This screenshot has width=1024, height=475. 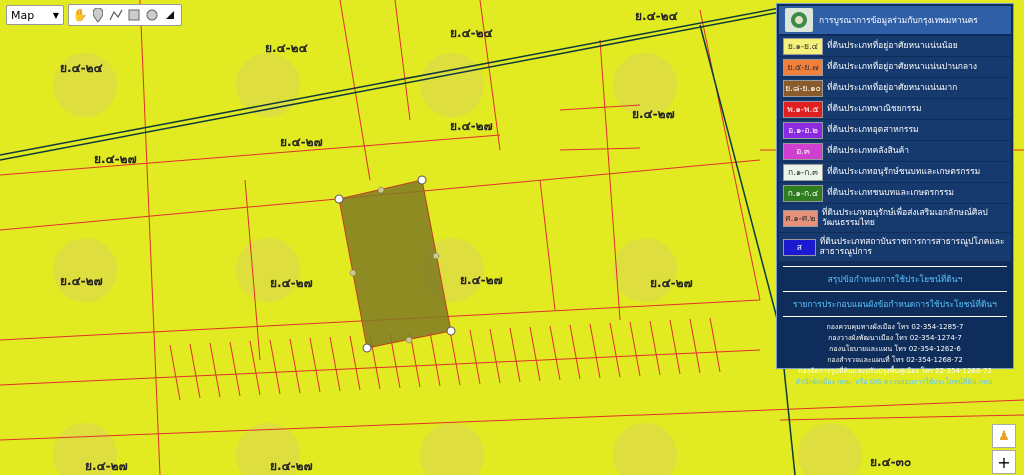 What do you see at coordinates (803, 172) in the screenshot?
I see `legend-item-swatch: ก.๑-ก.๓` at bounding box center [803, 172].